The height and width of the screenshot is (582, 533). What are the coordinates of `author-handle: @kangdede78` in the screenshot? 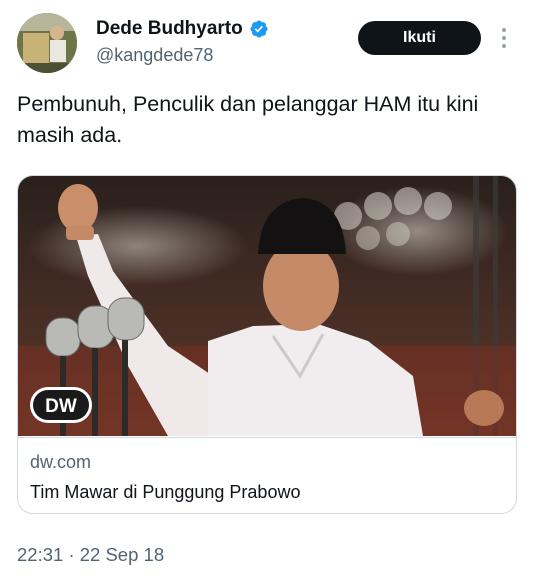 It's located at (154, 55).